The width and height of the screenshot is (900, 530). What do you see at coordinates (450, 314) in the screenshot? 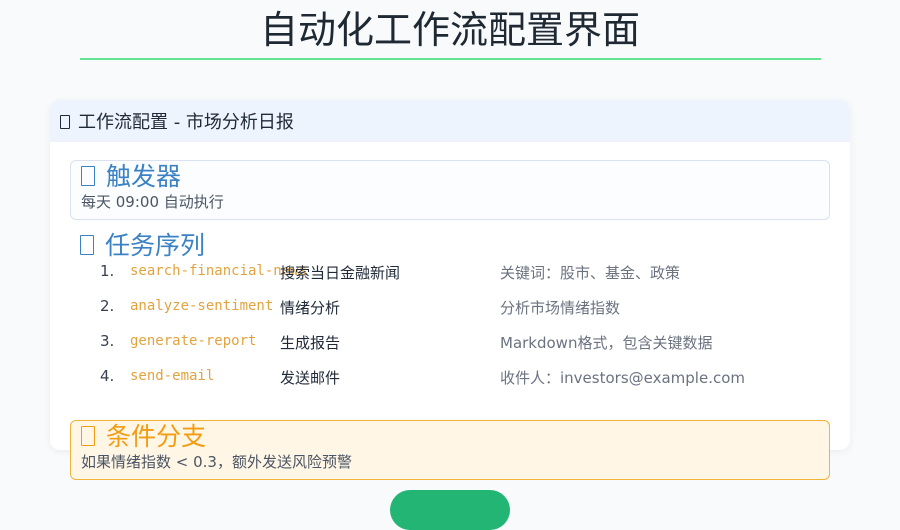
I see `task-row: 2. analyze-sentiment 情绪分析 分析市场情绪指数` at bounding box center [450, 314].